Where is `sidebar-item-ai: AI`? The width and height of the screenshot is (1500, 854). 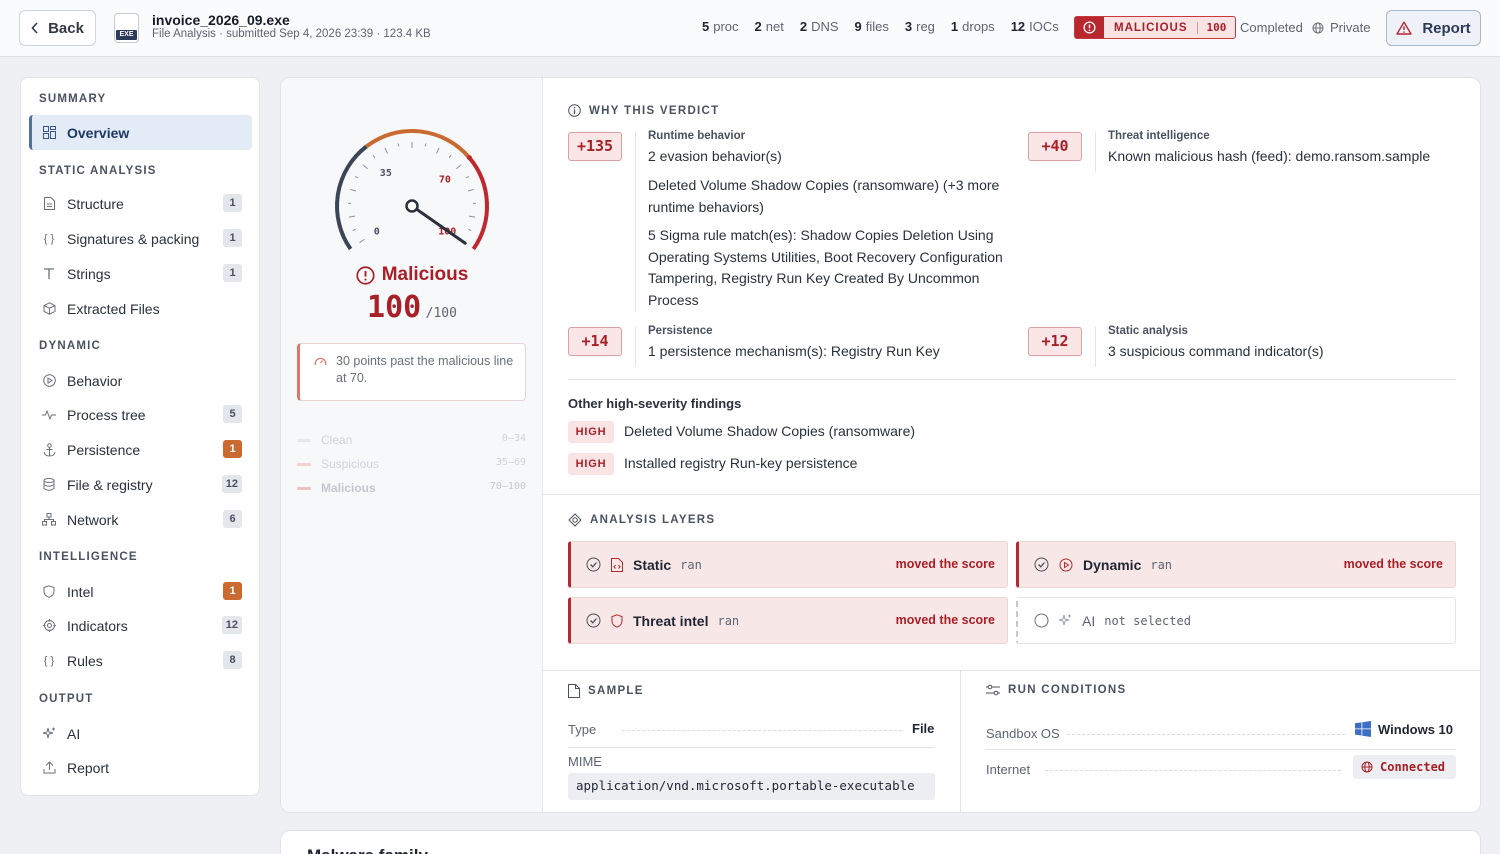 sidebar-item-ai: AI is located at coordinates (140, 733).